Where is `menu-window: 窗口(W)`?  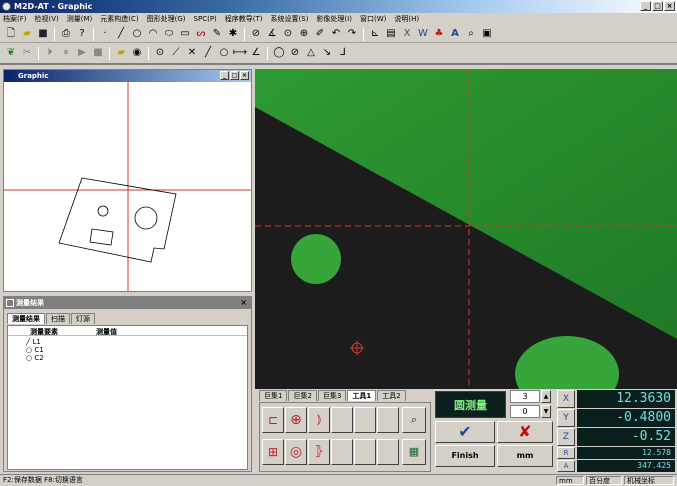 menu-window: 窗口(W) is located at coordinates (373, 19).